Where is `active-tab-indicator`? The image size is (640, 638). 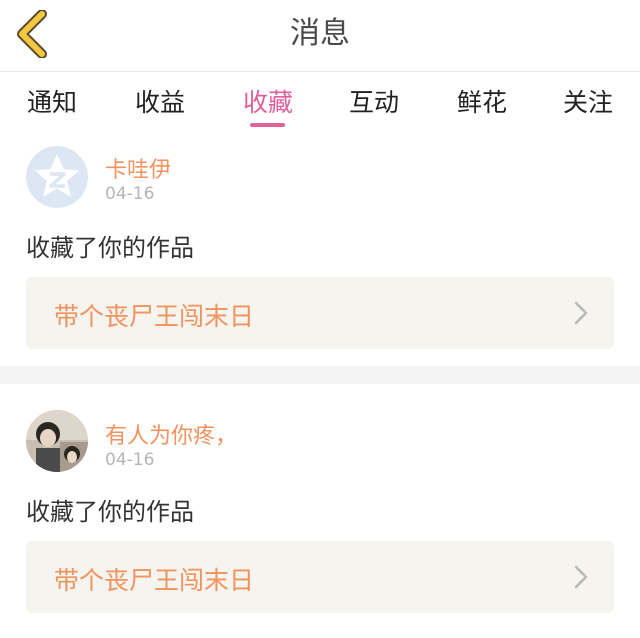 active-tab-indicator is located at coordinates (267, 125).